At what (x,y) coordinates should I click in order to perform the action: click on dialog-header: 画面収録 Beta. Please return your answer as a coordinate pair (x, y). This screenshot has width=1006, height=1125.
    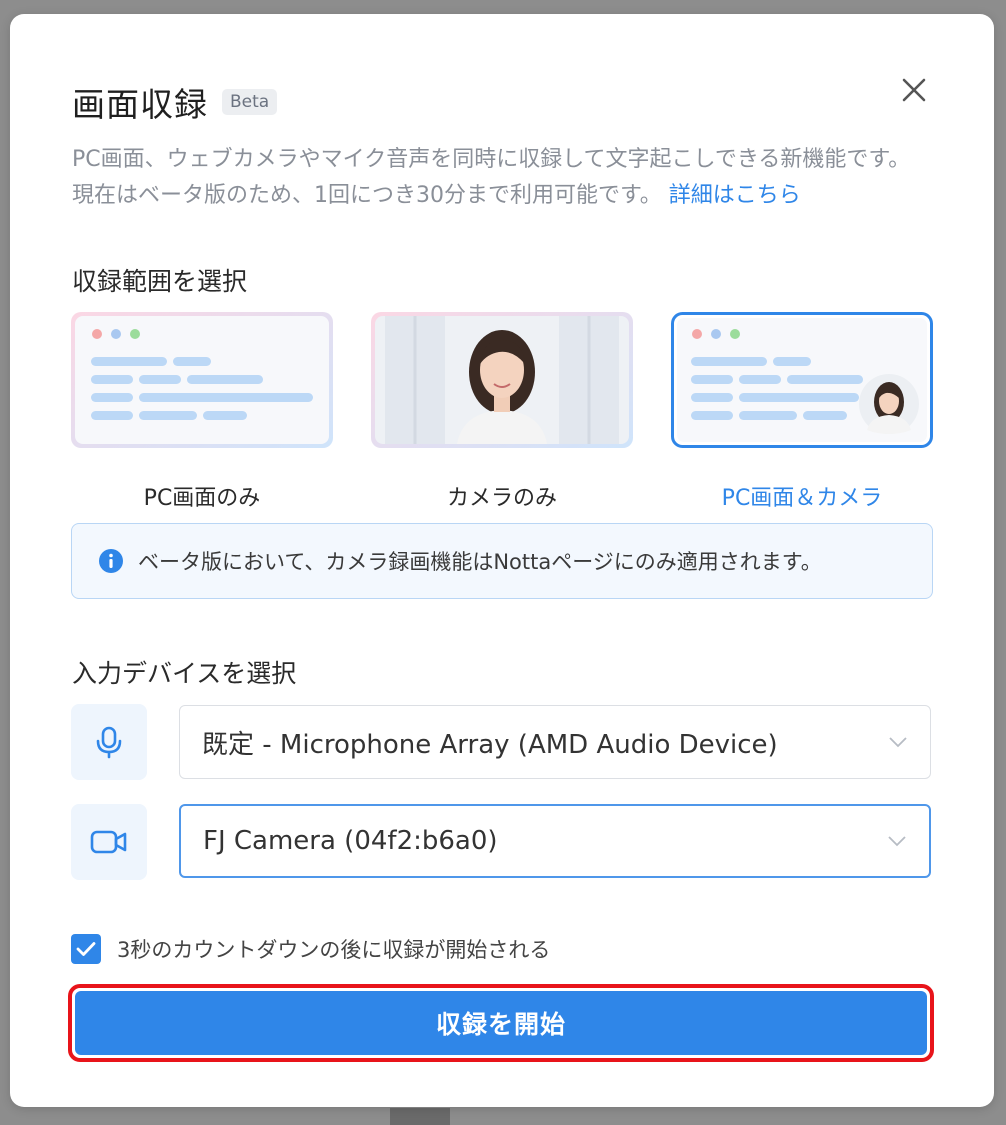
    Looking at the image, I should click on (175, 102).